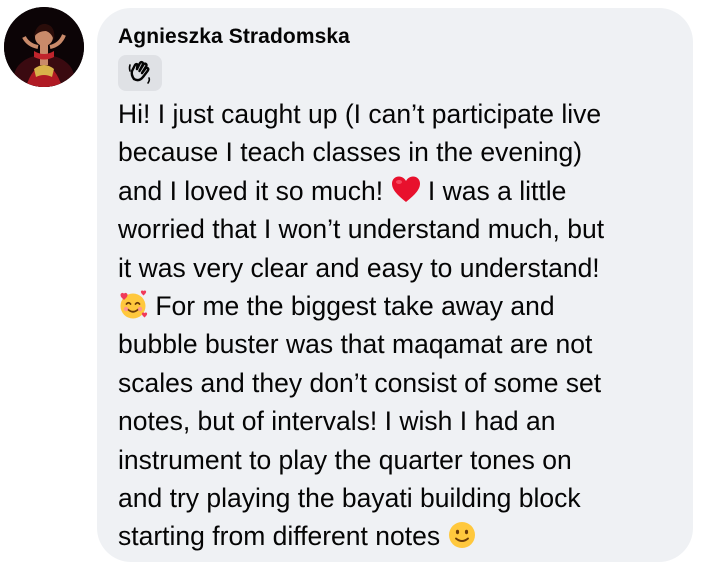 Image resolution: width=704 pixels, height=573 pixels. What do you see at coordinates (337, 421) in the screenshot?
I see `comment-line: notes, but of intervals! I wish I had an` at bounding box center [337, 421].